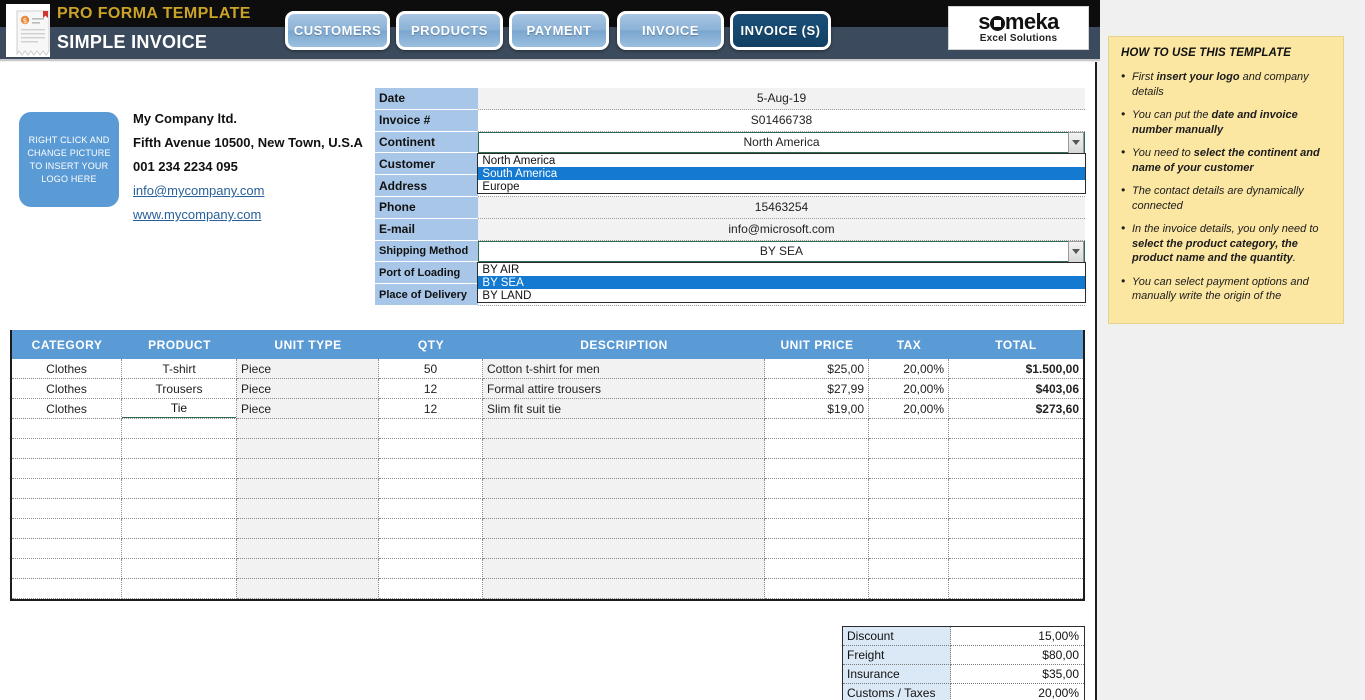  Describe the element at coordinates (449, 30) in the screenshot. I see `nav-button-products: PRODUCTS` at that location.